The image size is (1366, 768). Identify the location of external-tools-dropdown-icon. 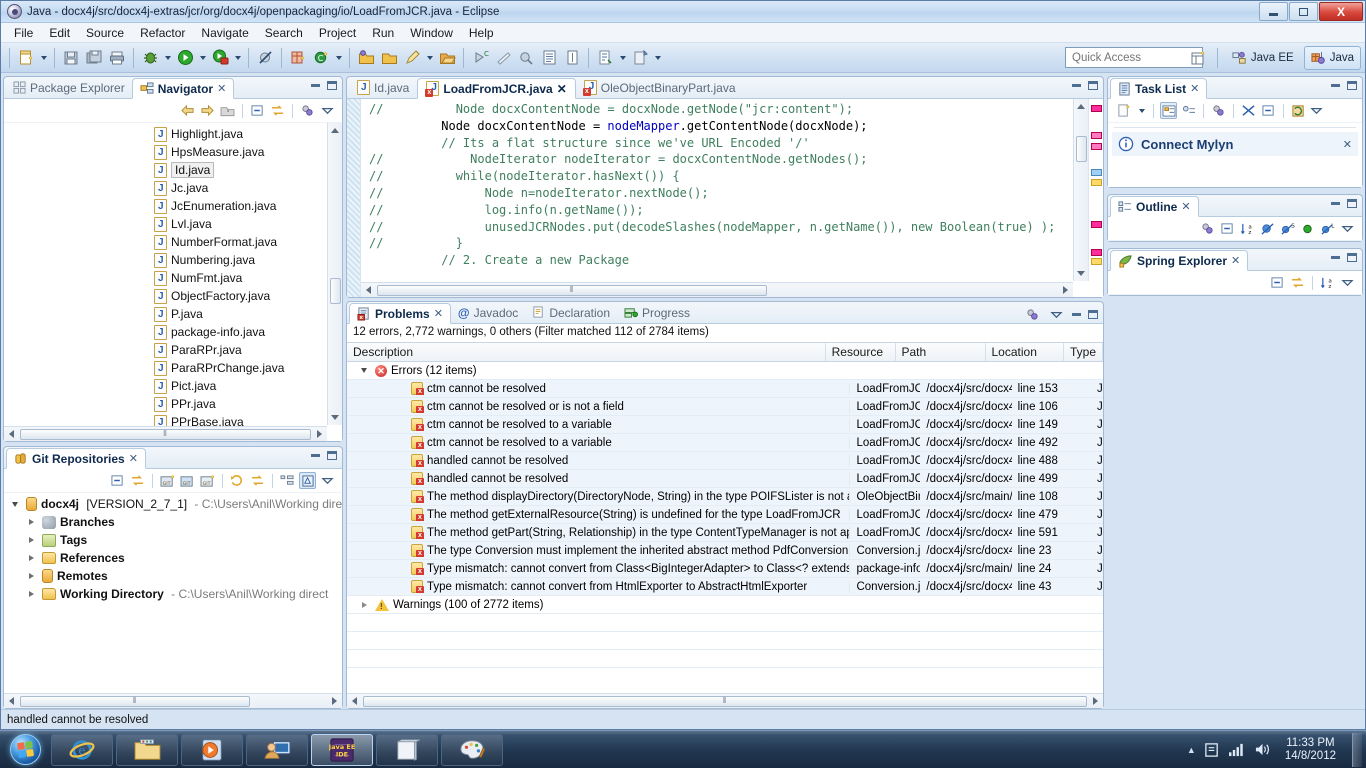
(237, 58).